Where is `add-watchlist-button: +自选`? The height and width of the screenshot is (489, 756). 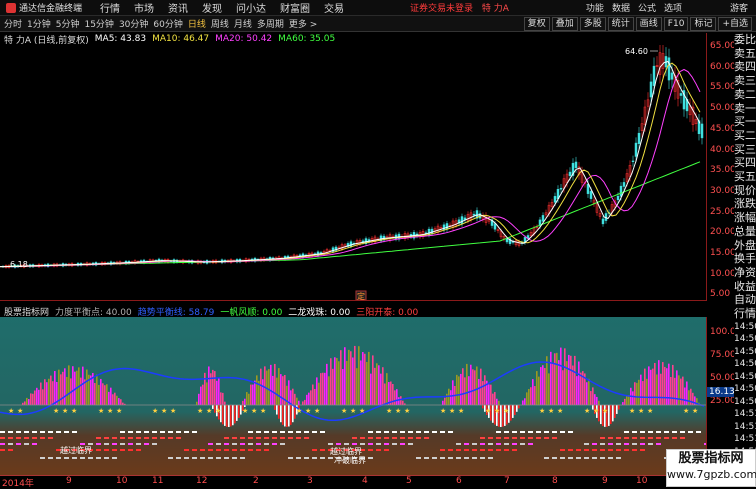 add-watchlist-button: +自选 is located at coordinates (735, 23).